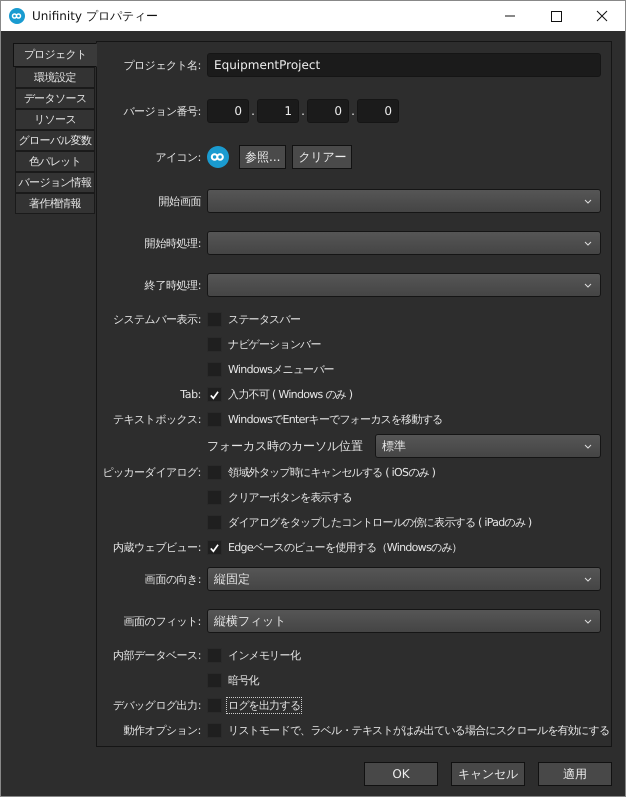 The image size is (626, 797). What do you see at coordinates (285, 446) in the screenshot?
I see `field-label: フォーカス時のカーソル位置` at bounding box center [285, 446].